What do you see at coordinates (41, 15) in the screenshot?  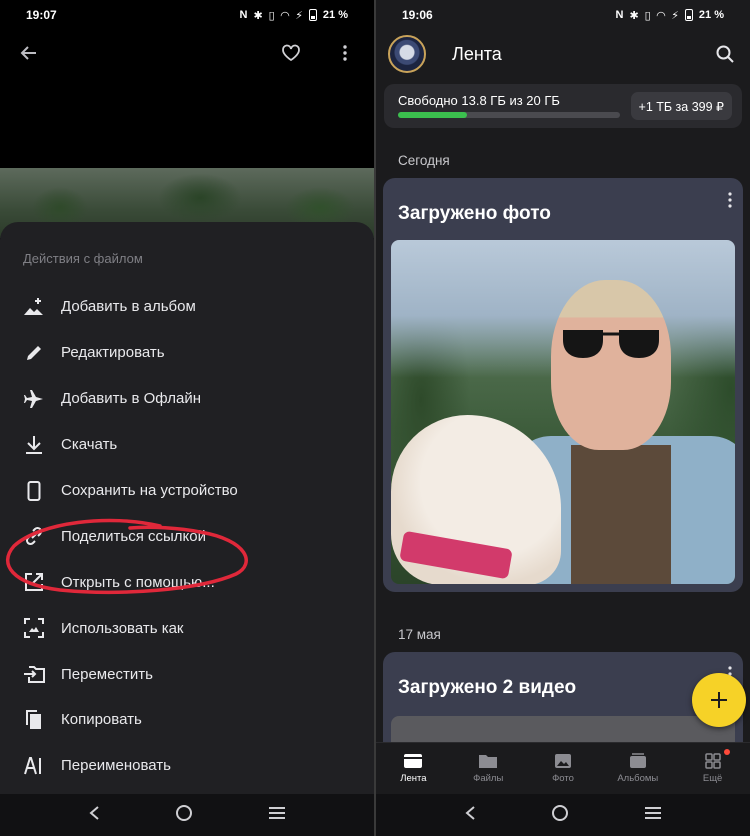 I see `status-time: 19:07` at bounding box center [41, 15].